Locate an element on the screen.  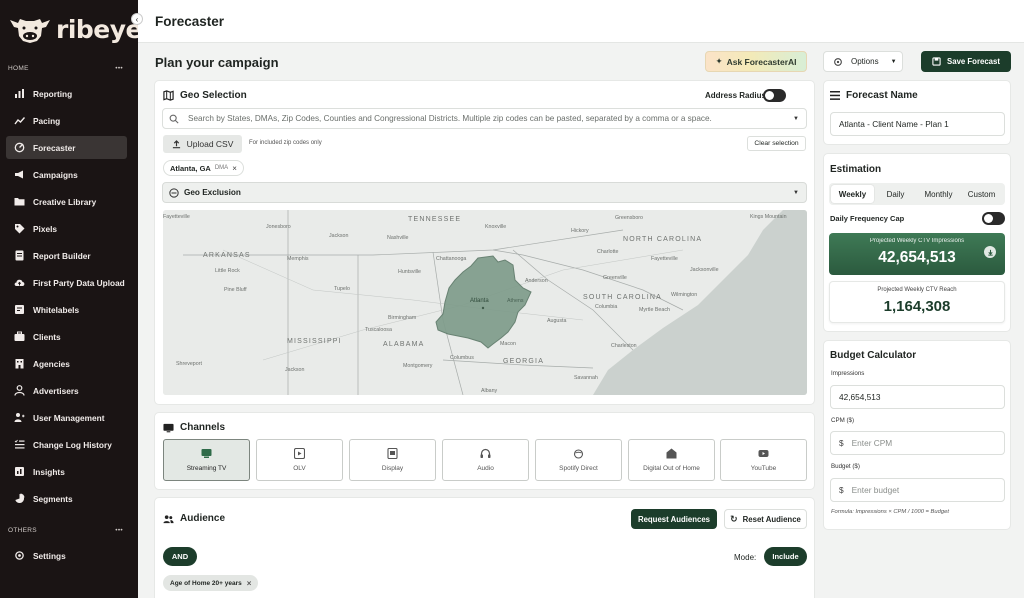
address-radius-toggle is located at coordinates (774, 95).